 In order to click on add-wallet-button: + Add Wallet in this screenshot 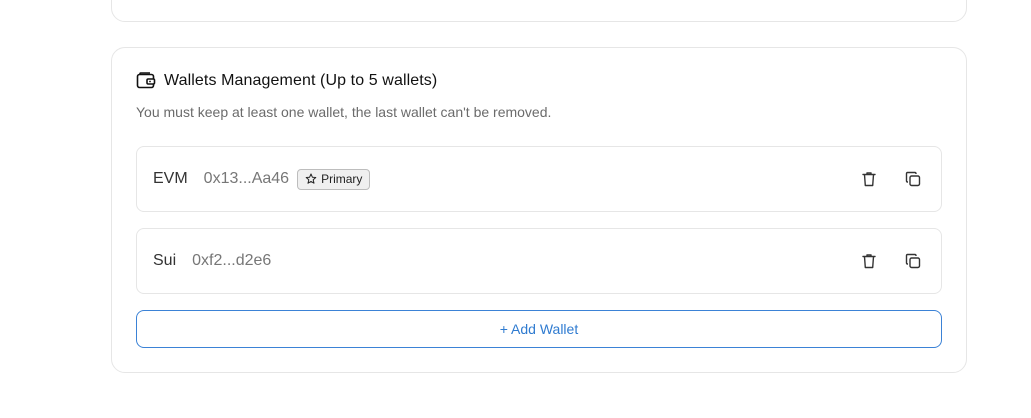, I will do `click(539, 329)`.